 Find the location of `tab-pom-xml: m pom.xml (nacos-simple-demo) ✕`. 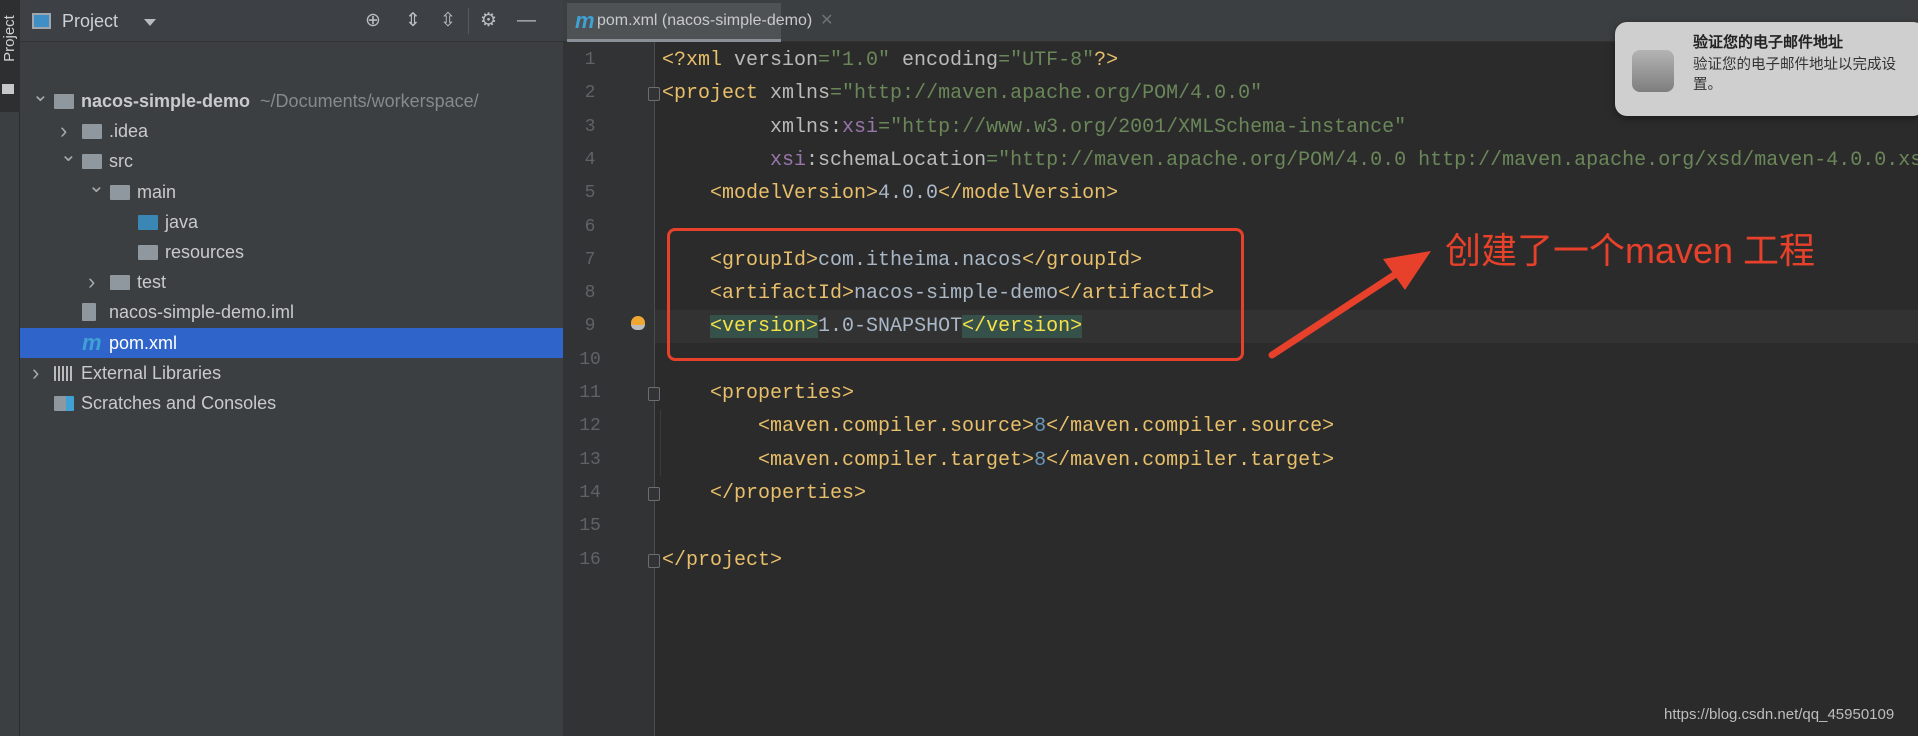

tab-pom-xml: m pom.xml (nacos-simple-demo) ✕ is located at coordinates (700, 22).